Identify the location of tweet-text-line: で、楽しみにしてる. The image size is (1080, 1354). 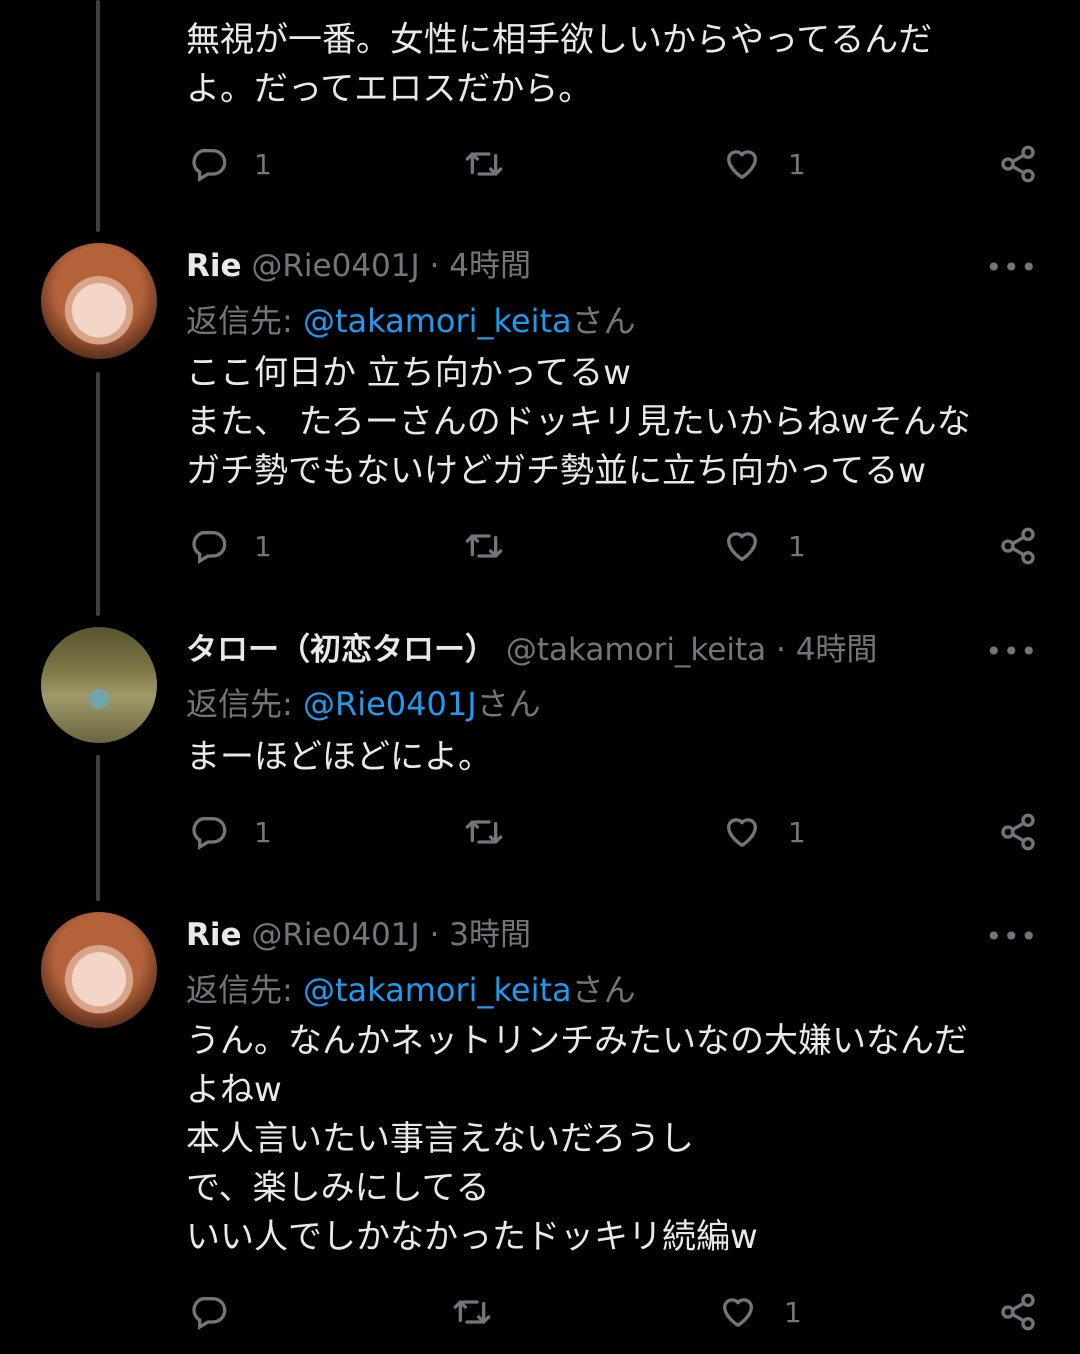
(338, 1188).